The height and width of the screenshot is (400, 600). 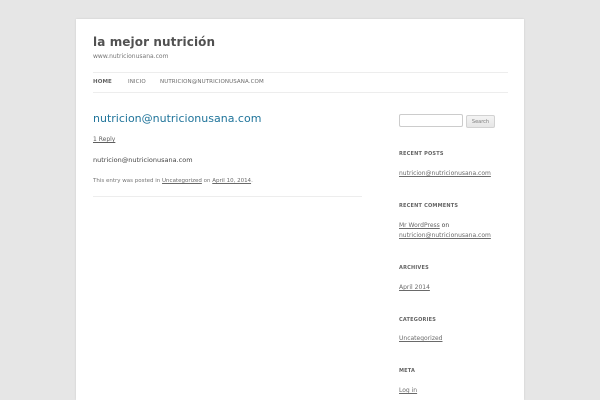 I want to click on main-navigation: HOME INICIO NUTRICION@NUTRICIONUSANA.COM, so click(x=300, y=82).